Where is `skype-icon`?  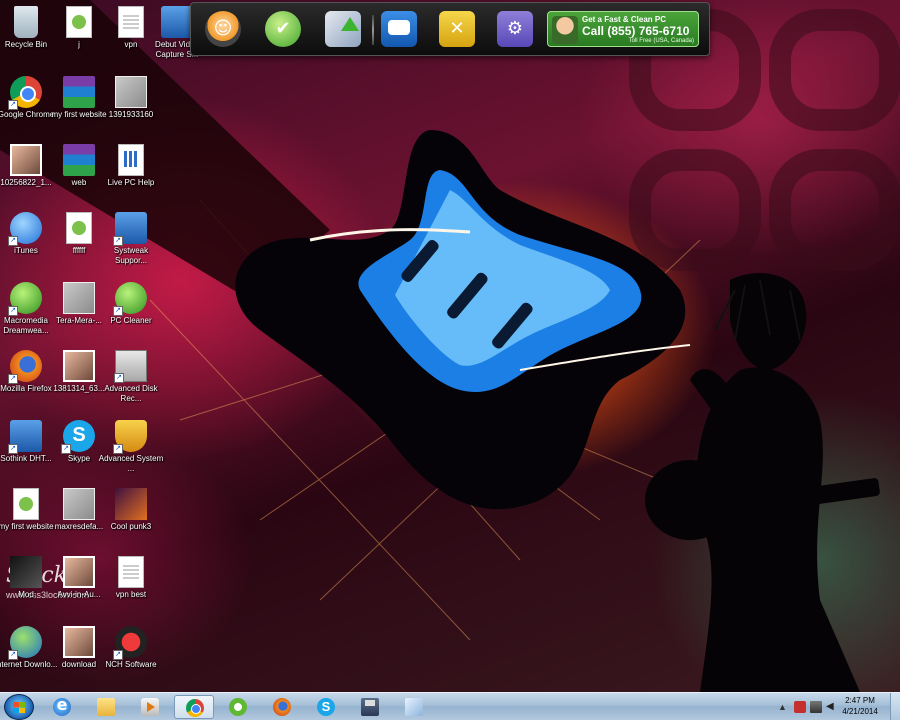
skype-icon is located at coordinates (326, 707).